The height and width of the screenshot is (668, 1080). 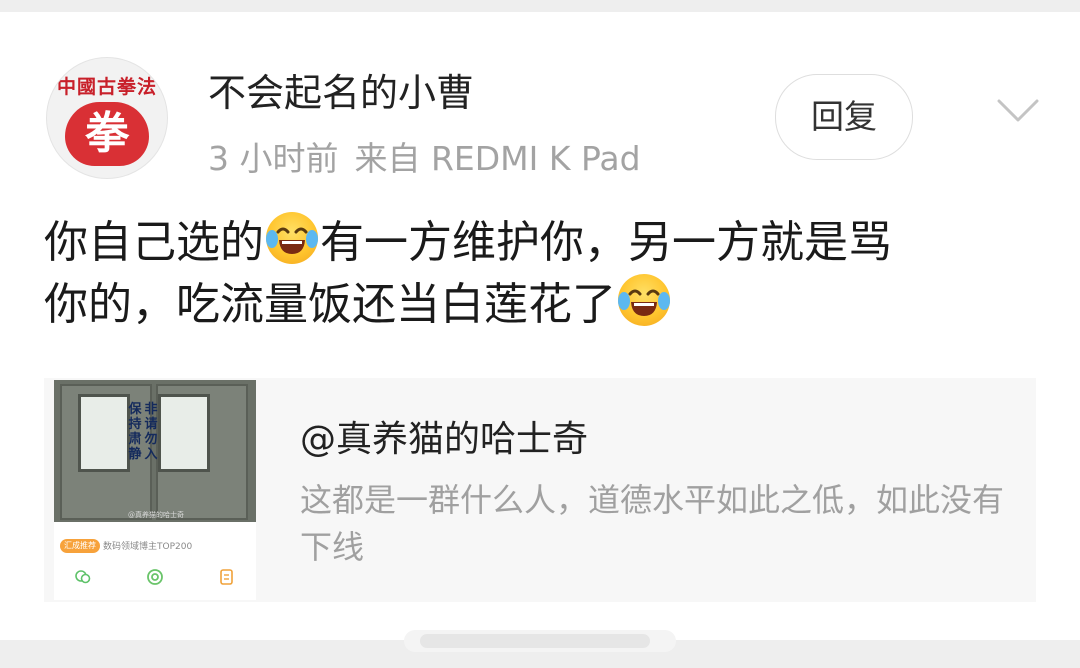 What do you see at coordinates (80, 545) in the screenshot?
I see `thumbnail-tag: 汇成推荐` at bounding box center [80, 545].